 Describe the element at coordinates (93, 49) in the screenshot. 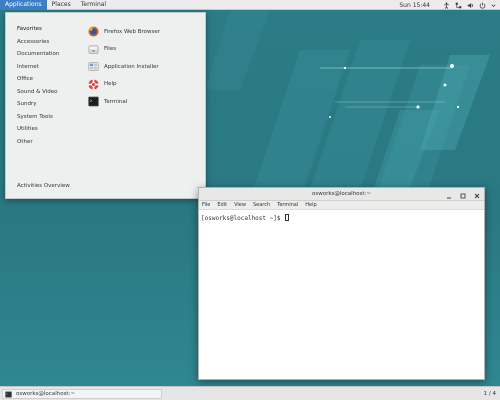

I see `files-icon` at that location.